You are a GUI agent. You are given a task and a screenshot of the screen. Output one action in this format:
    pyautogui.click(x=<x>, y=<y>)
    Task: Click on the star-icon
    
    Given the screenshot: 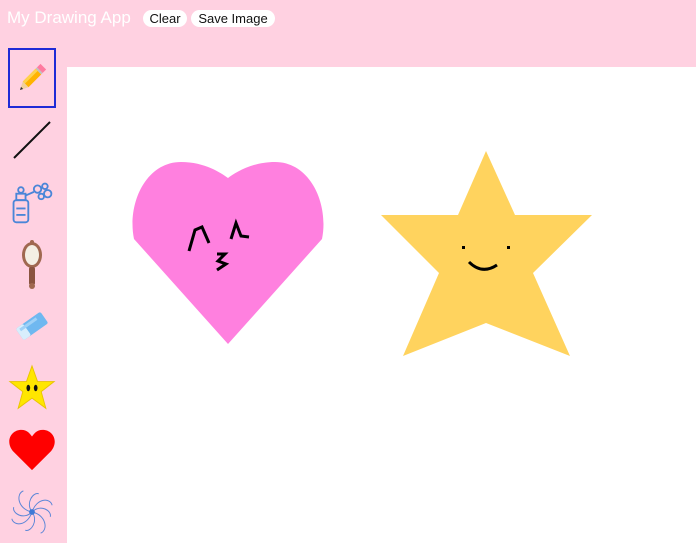 What is the action you would take?
    pyautogui.click(x=32, y=387)
    